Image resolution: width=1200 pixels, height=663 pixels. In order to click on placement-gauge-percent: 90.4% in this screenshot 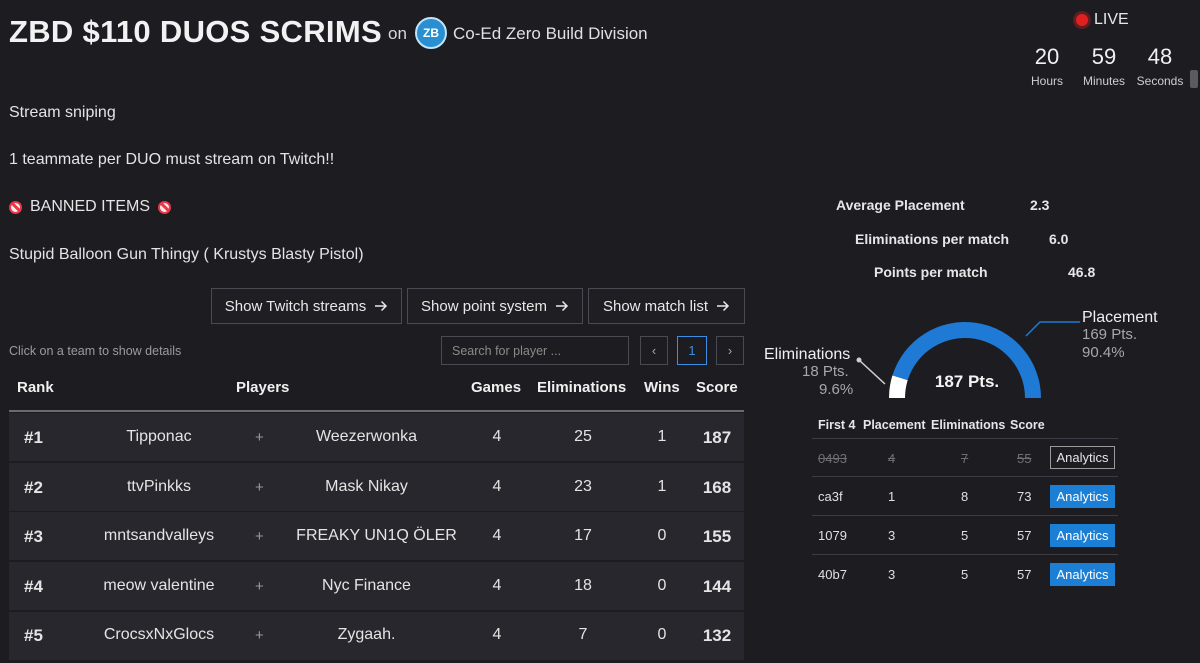, I will do `click(1103, 352)`.